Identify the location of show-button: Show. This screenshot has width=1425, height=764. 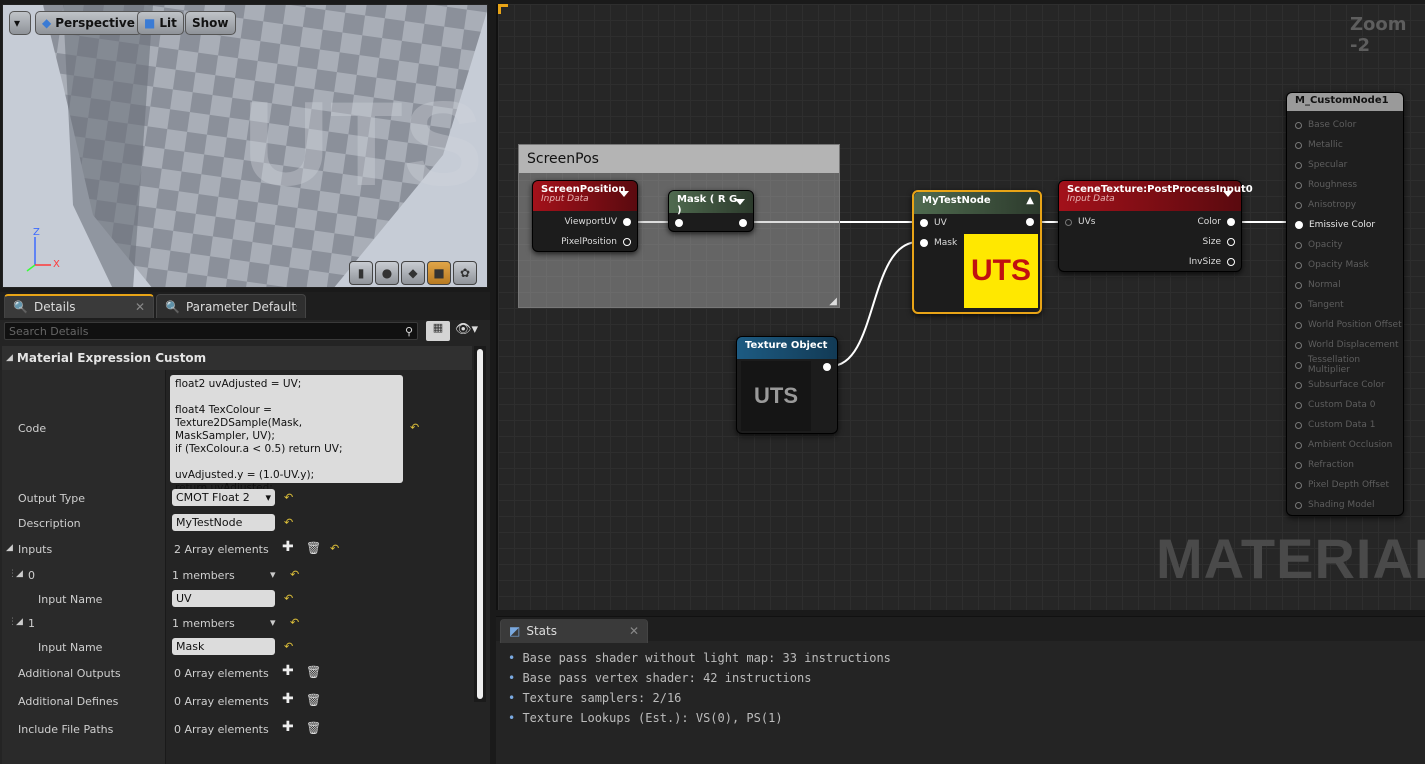
(210, 23).